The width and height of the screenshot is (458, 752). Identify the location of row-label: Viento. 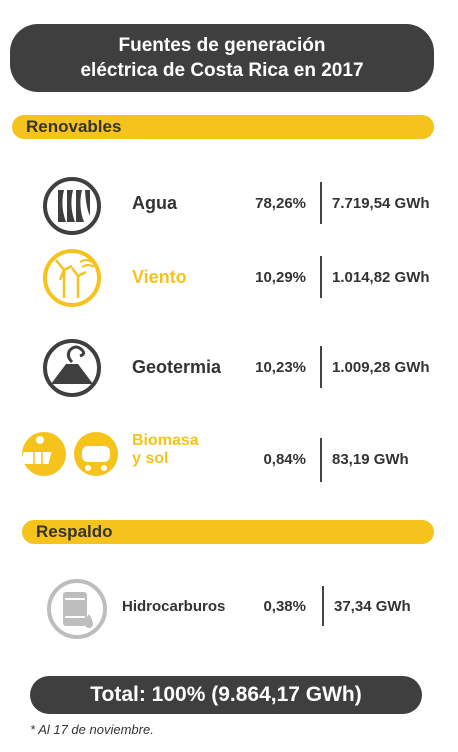
(159, 277).